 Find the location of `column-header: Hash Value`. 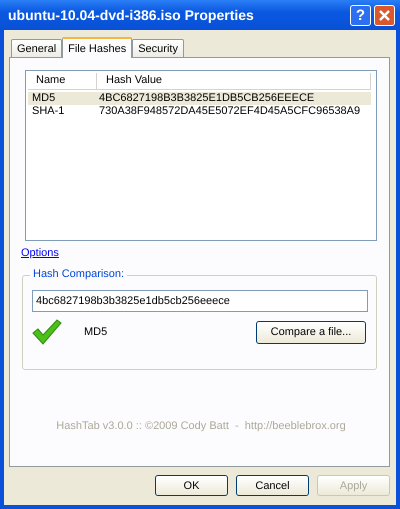

column-header: Hash Value is located at coordinates (234, 81).